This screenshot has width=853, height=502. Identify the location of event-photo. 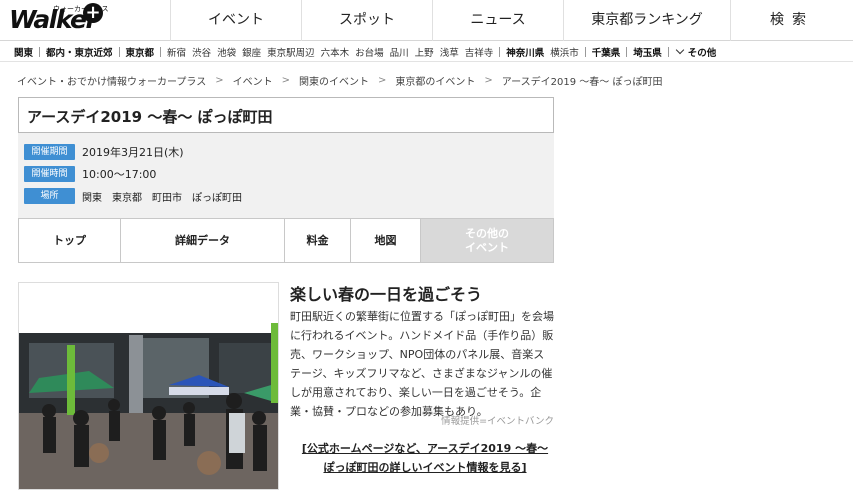
(148, 386).